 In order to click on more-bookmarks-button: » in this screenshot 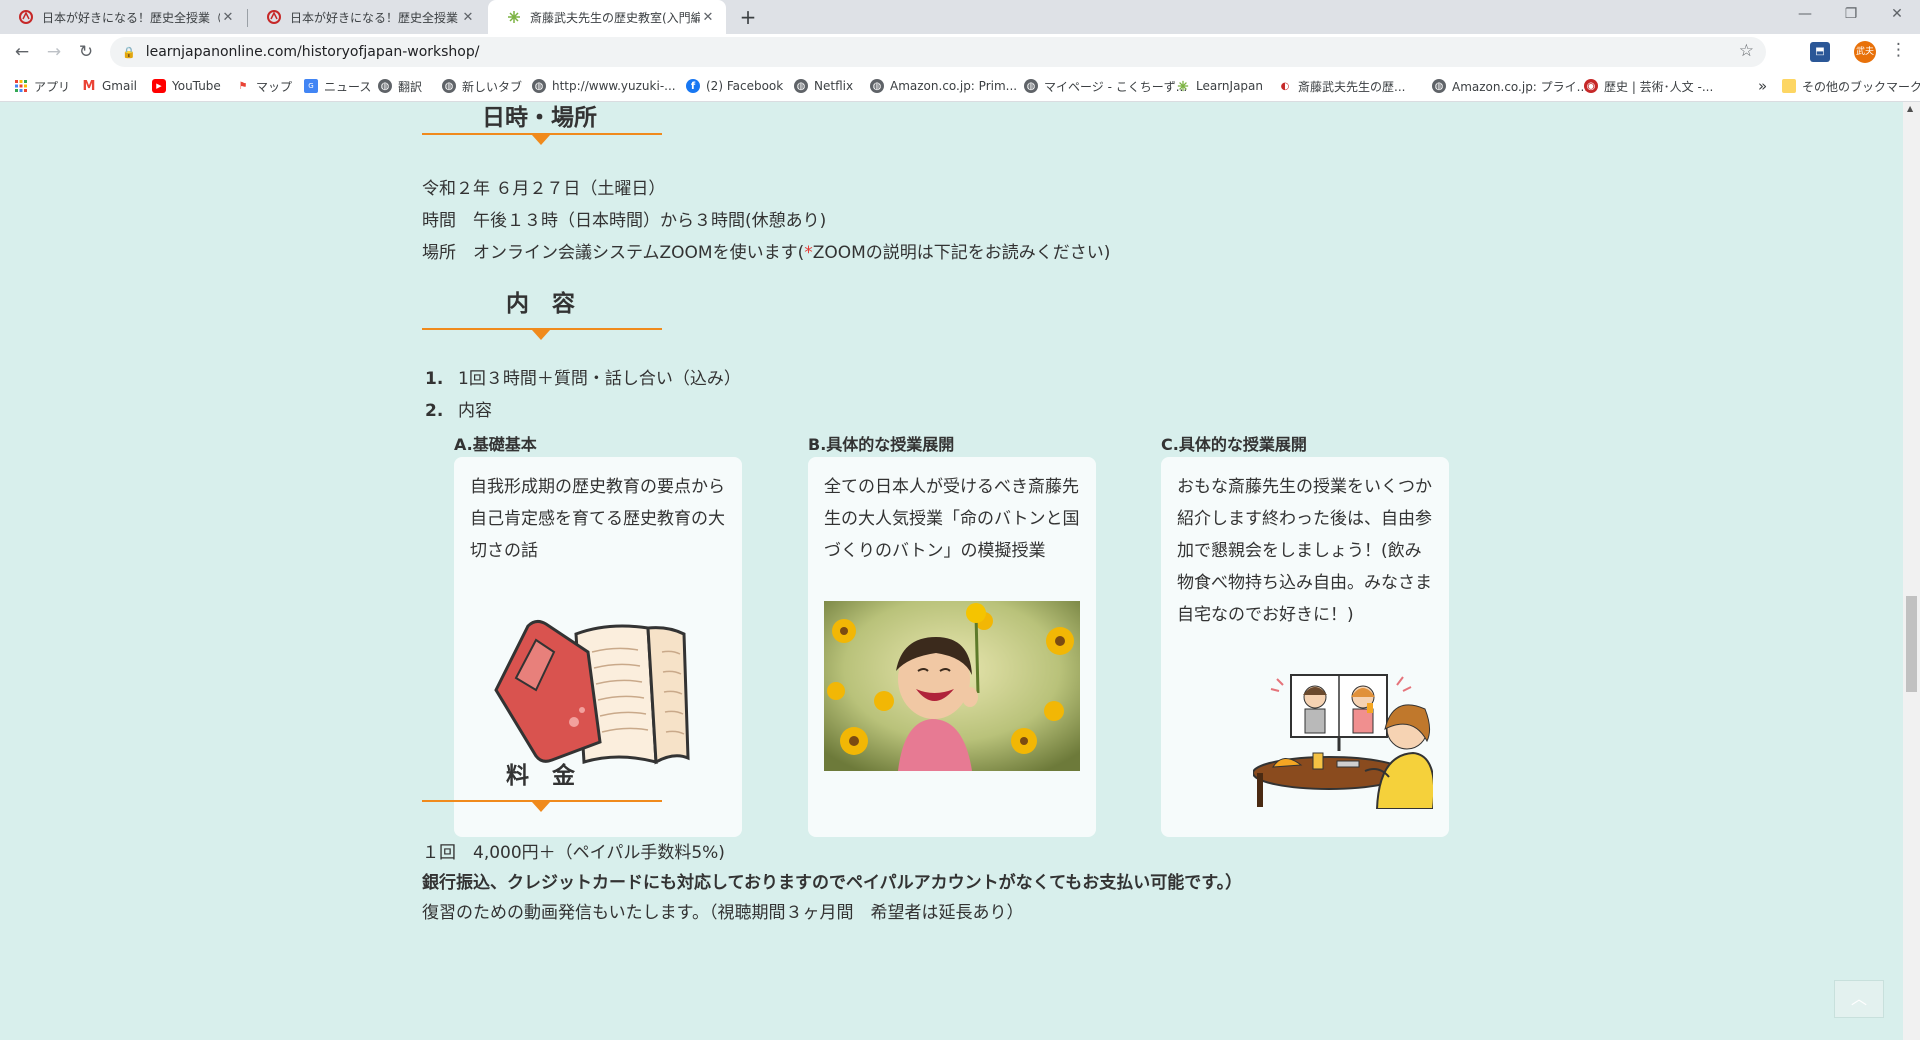, I will do `click(1762, 86)`.